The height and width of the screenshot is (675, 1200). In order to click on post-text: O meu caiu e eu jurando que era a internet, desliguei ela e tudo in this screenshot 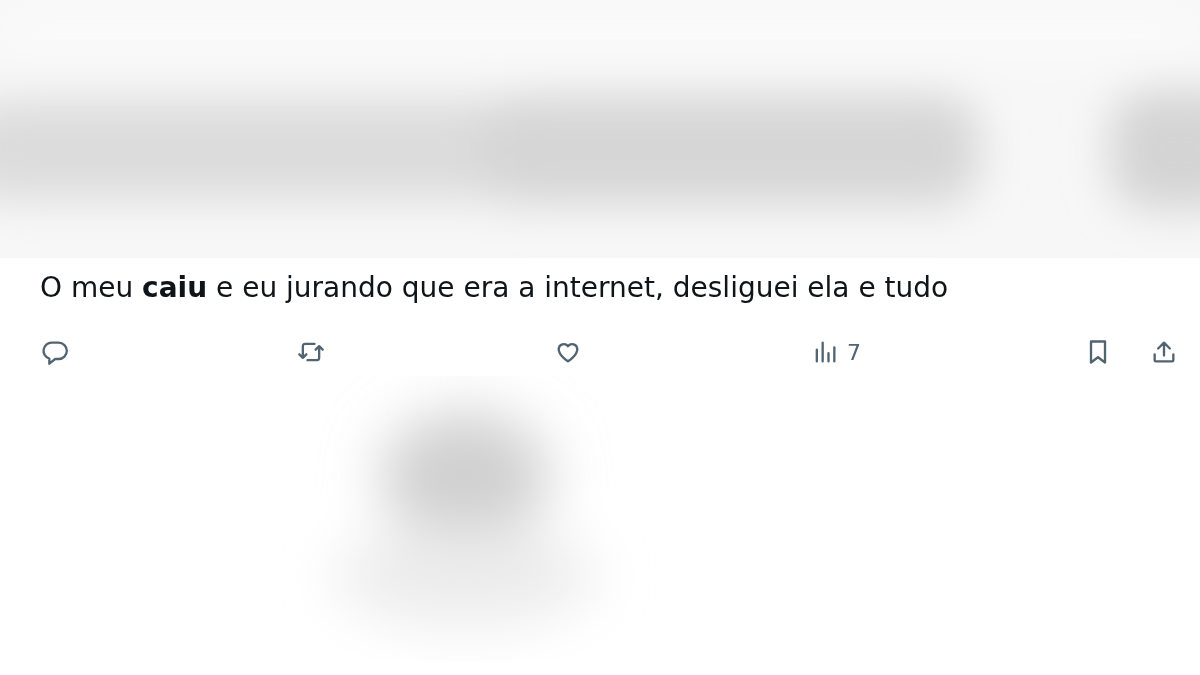, I will do `click(494, 288)`.